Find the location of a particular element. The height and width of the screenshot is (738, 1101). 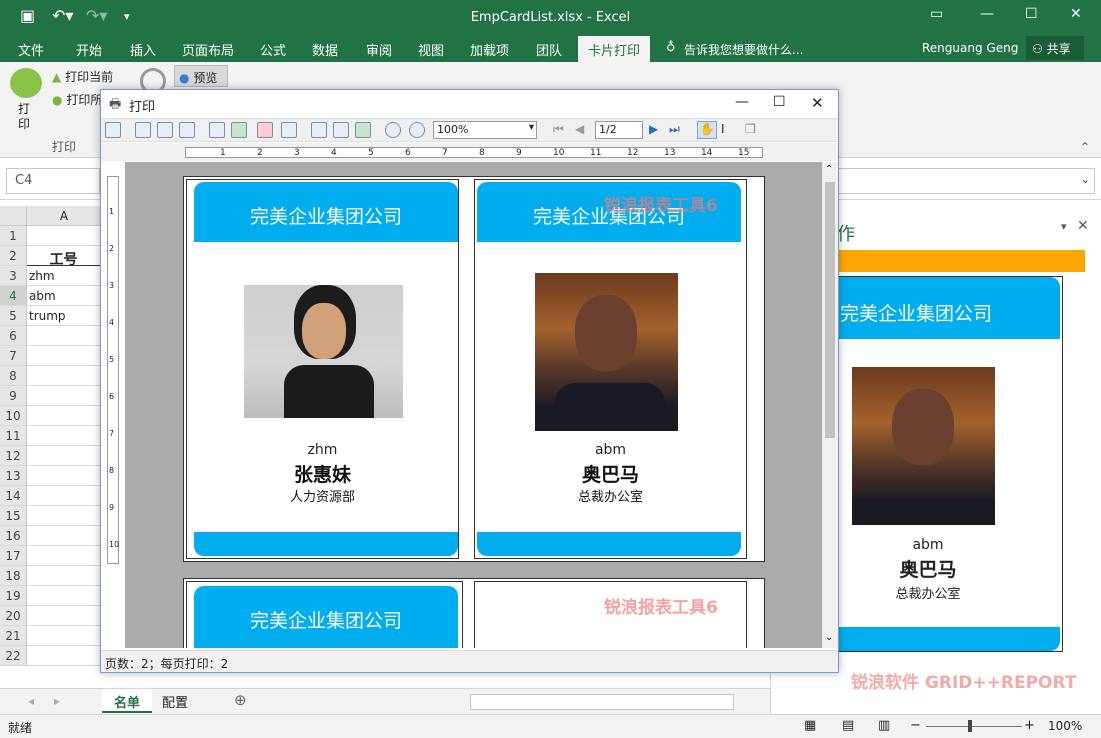

print-current-button: ▲ 打印当前 is located at coordinates (82, 76).